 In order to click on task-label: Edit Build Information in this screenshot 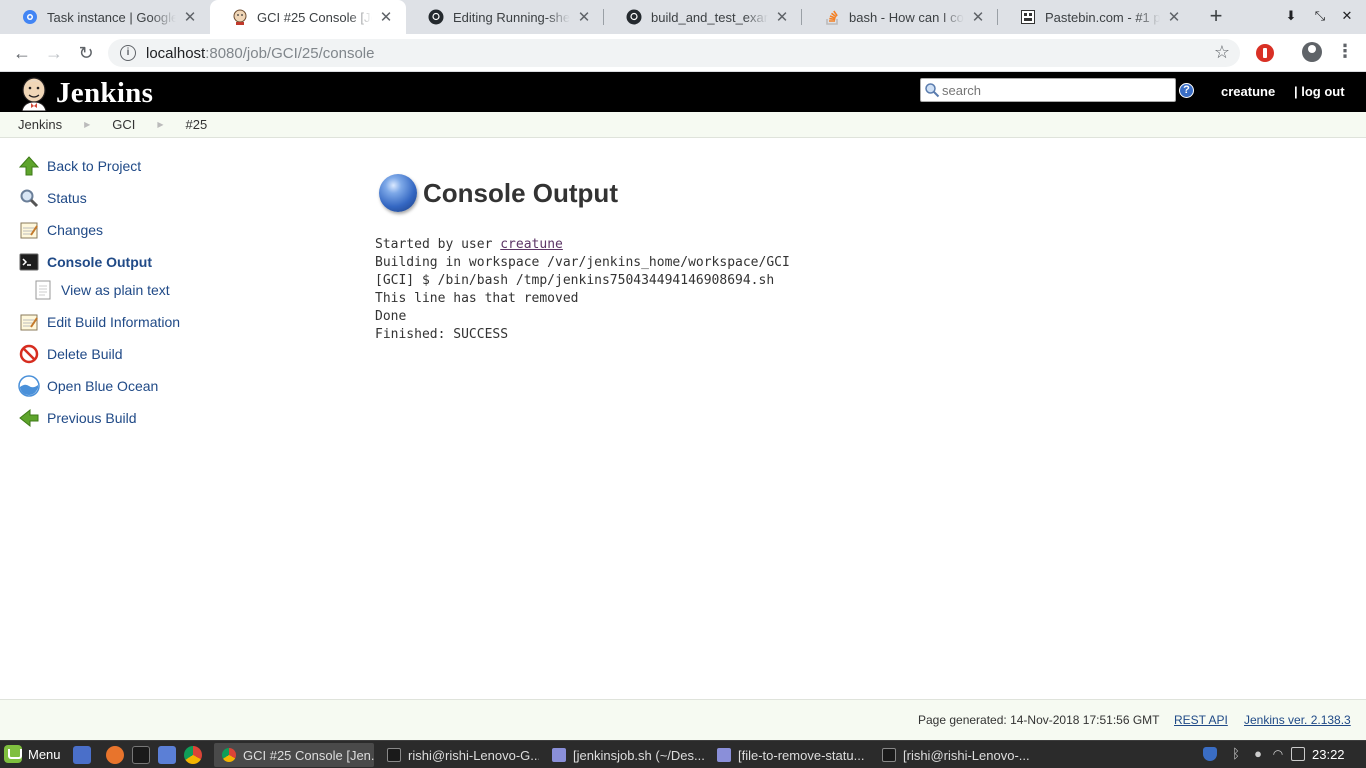, I will do `click(114, 322)`.